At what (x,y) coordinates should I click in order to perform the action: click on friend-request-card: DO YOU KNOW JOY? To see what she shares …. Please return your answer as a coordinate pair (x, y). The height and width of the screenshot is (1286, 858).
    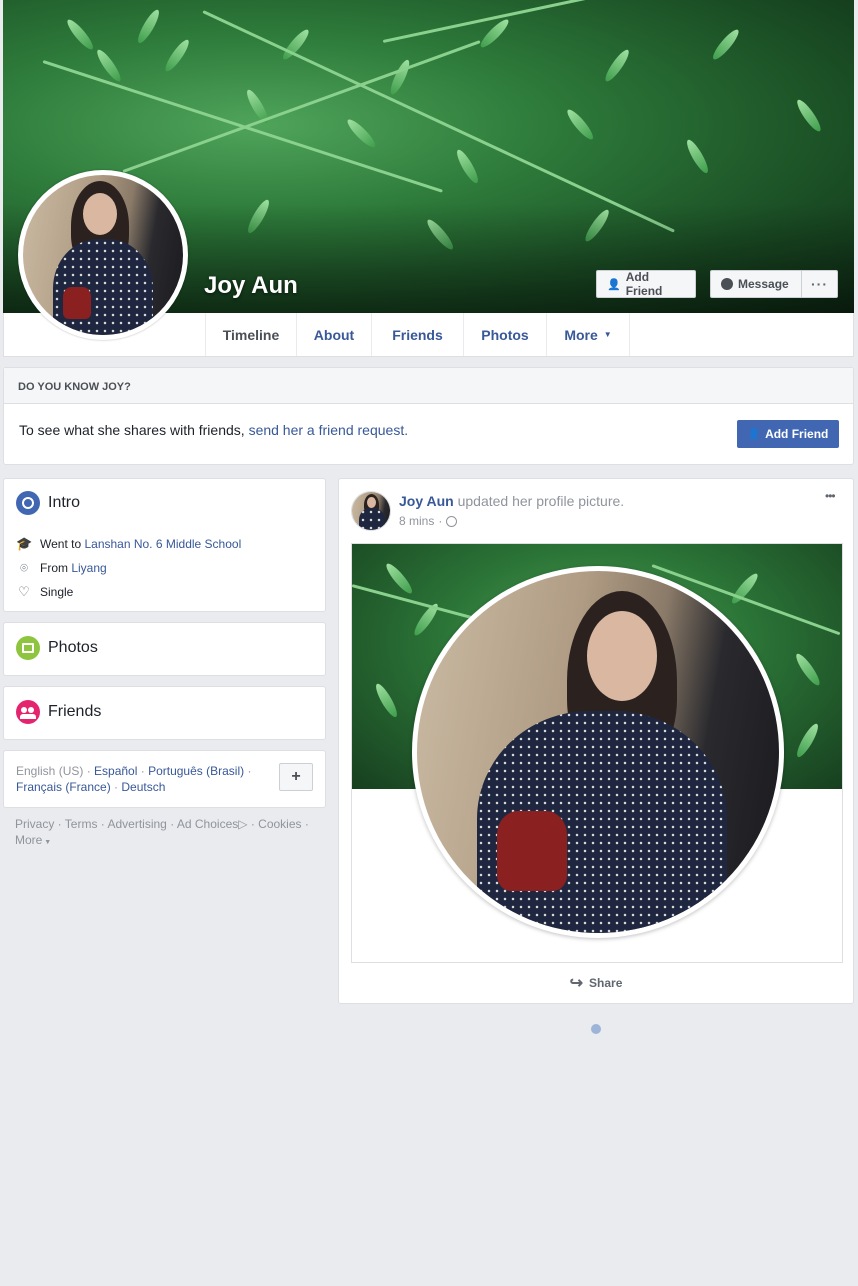
    Looking at the image, I should click on (428, 416).